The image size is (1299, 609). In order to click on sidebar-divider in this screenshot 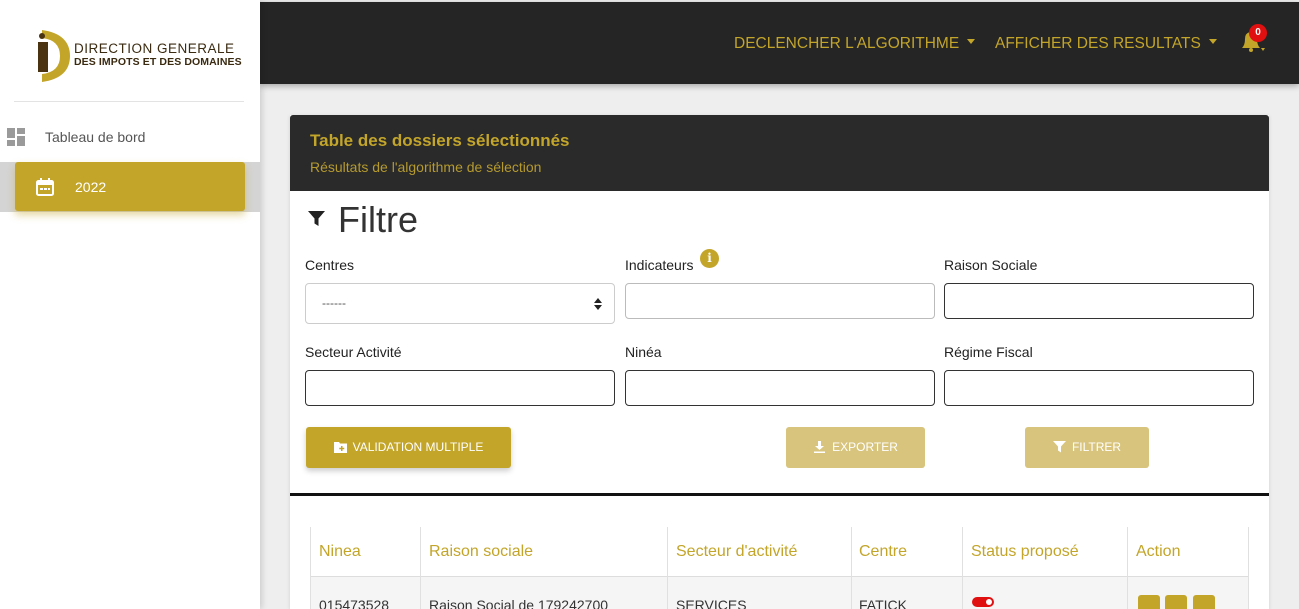, I will do `click(129, 101)`.